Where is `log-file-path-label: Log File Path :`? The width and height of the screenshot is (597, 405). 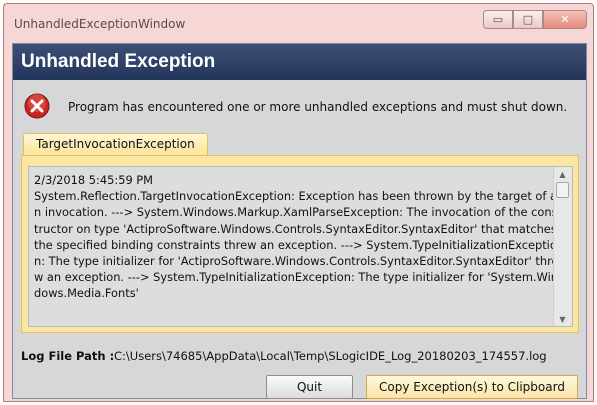
log-file-path-label: Log File Path : is located at coordinates (68, 356).